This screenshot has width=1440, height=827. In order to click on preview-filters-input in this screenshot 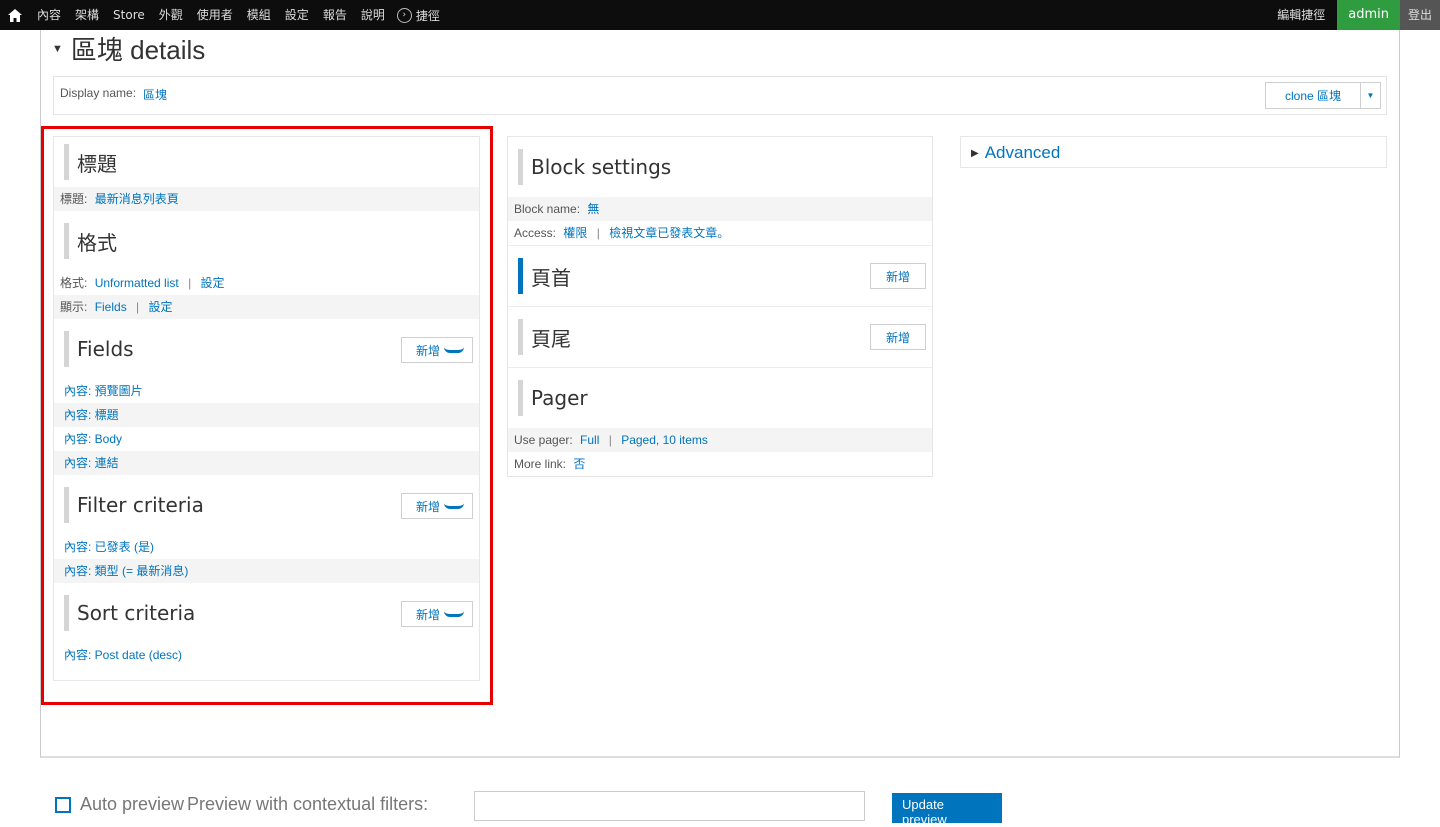, I will do `click(669, 806)`.